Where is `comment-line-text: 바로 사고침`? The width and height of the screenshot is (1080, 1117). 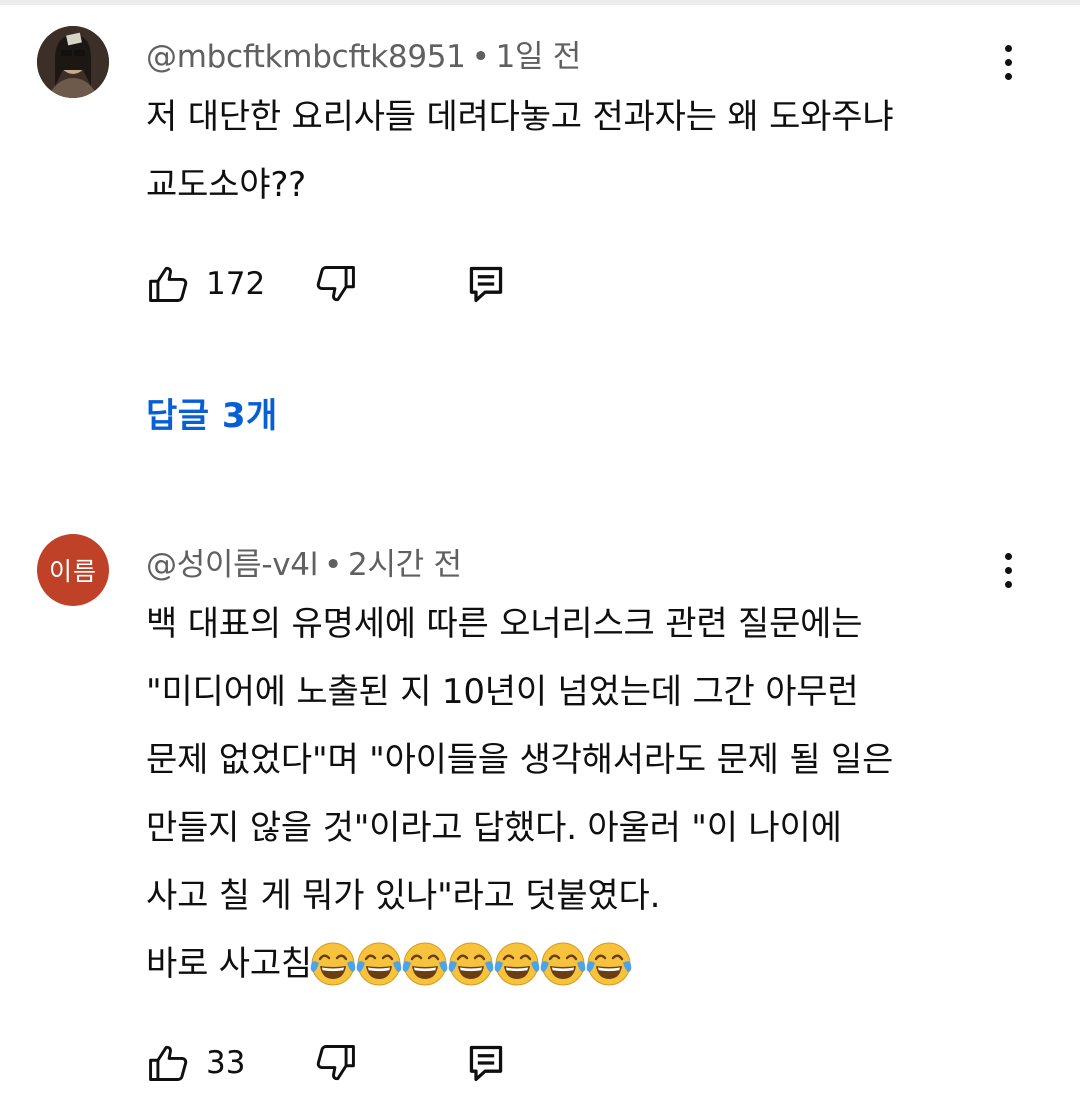 comment-line-text: 바로 사고침 is located at coordinates (229, 964).